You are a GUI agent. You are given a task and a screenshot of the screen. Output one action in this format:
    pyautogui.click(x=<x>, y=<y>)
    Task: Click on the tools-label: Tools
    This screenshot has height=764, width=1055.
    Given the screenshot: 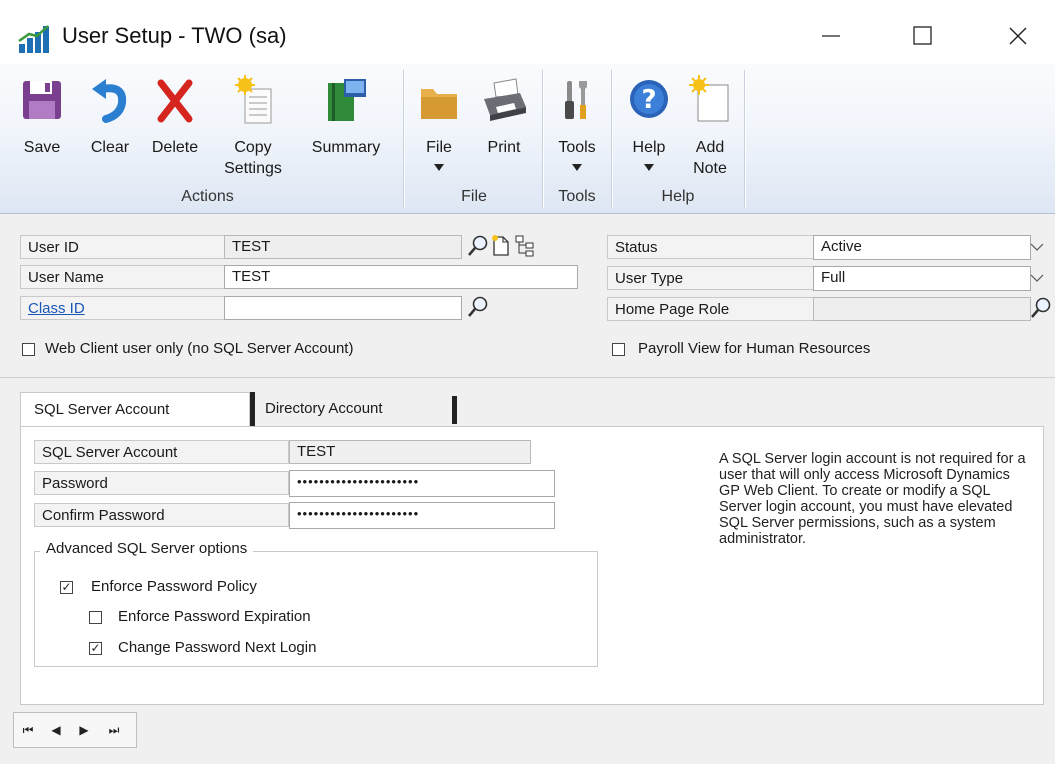 What is the action you would take?
    pyautogui.click(x=577, y=147)
    